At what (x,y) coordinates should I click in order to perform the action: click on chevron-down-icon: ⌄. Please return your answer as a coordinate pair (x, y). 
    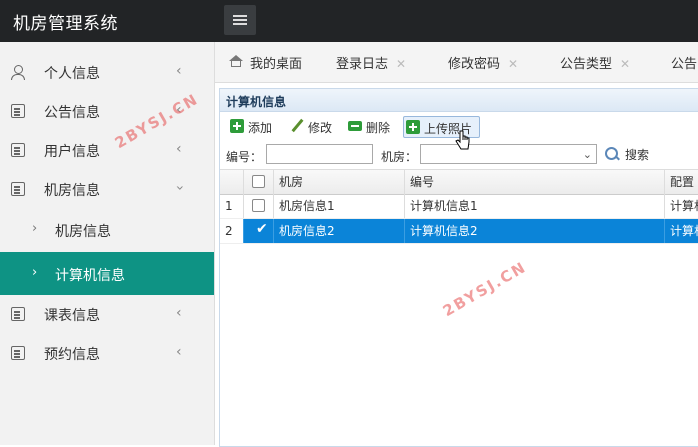
    Looking at the image, I should click on (587, 154).